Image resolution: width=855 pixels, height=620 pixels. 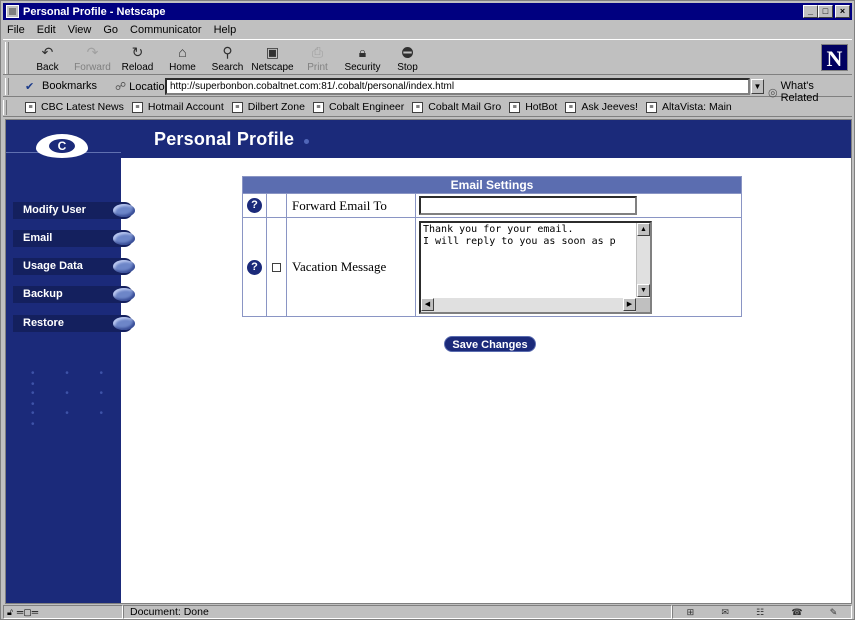 I want to click on toolbar-button-label: Print, so click(x=317, y=67).